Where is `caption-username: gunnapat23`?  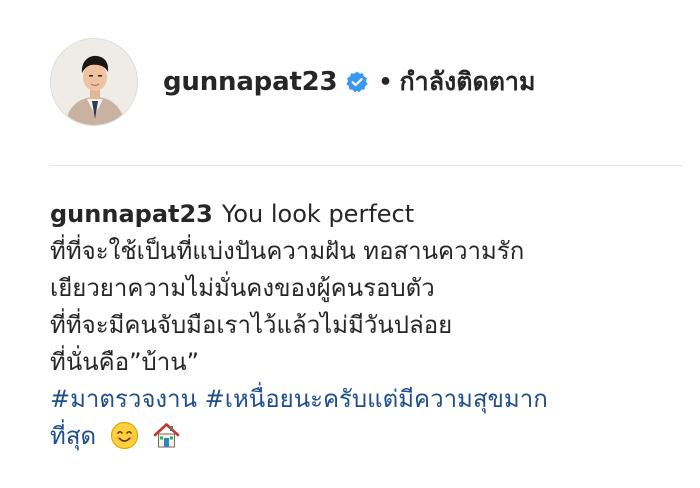
caption-username: gunnapat23 is located at coordinates (131, 214).